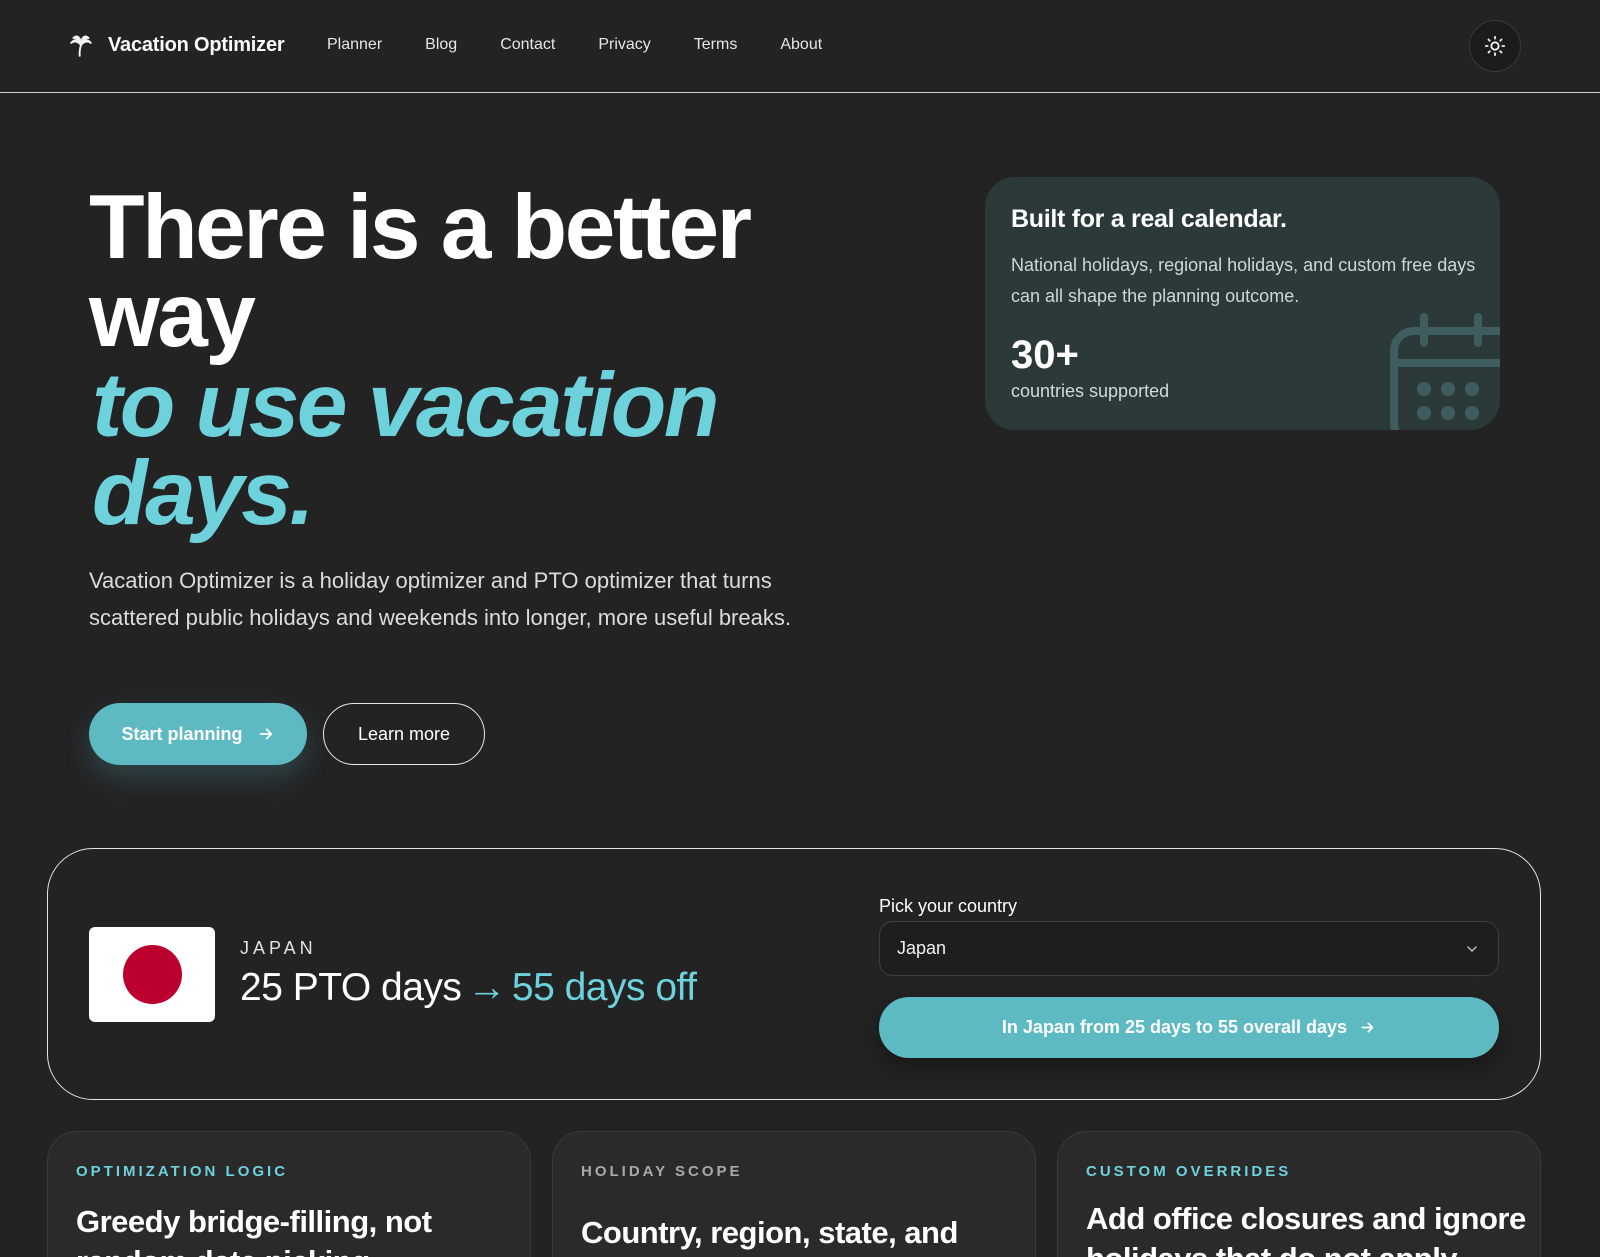  I want to click on chevron-down-icon, so click(1472, 948).